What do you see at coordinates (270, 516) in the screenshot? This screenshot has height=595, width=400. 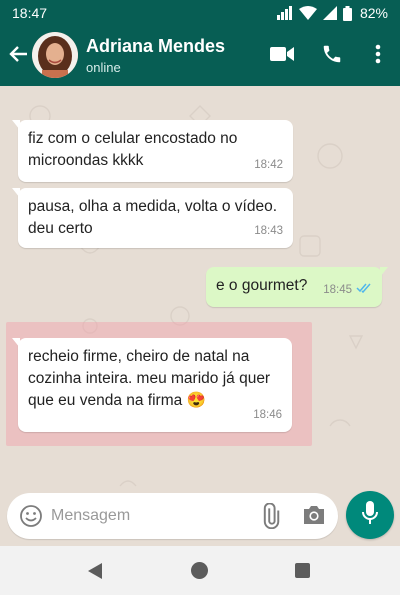 I see `attach-icon` at bounding box center [270, 516].